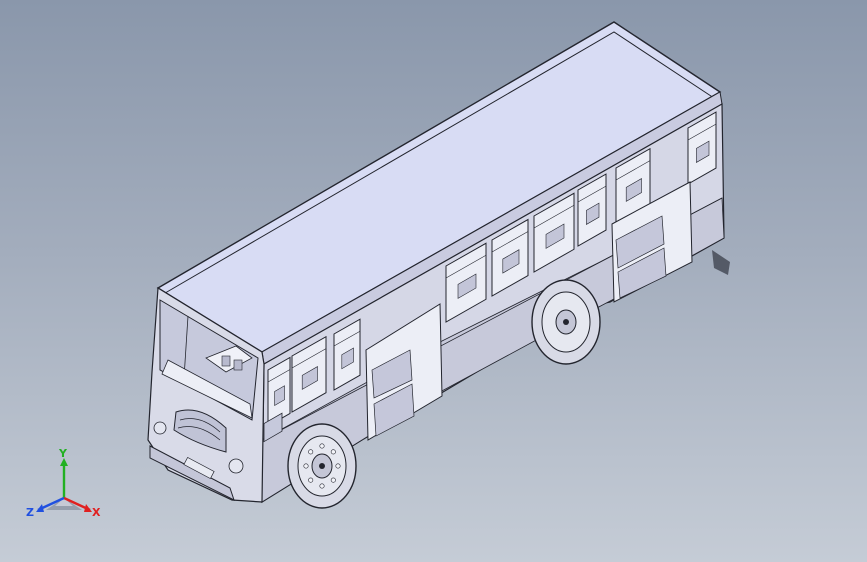 The image size is (867, 562). Describe the element at coordinates (63, 454) in the screenshot. I see `y-axis-label: Y` at that location.